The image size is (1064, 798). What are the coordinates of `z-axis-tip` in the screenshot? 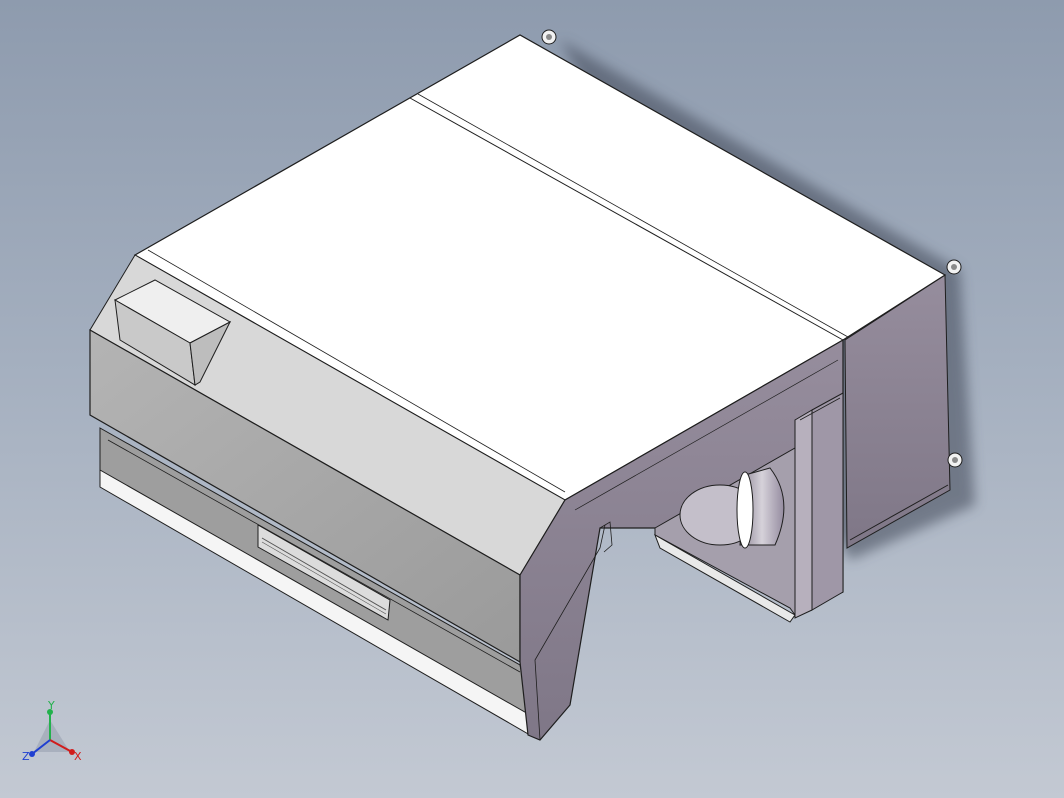 It's located at (32, 754).